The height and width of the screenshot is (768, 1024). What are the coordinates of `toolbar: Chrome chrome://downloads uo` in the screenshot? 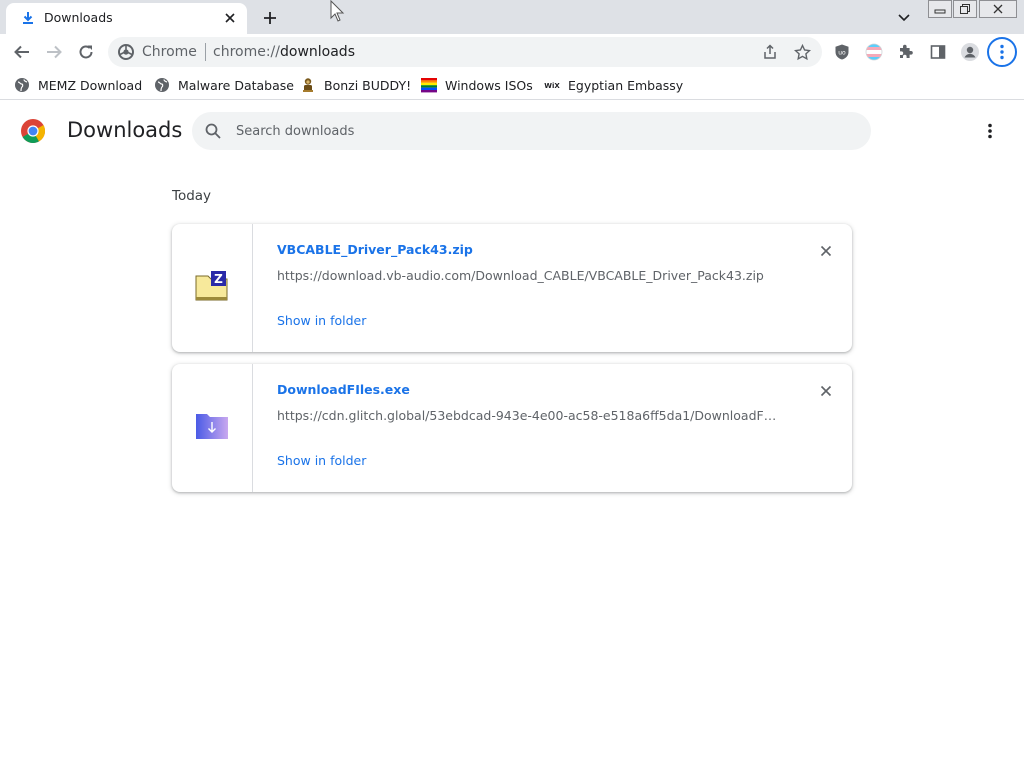 It's located at (512, 52).